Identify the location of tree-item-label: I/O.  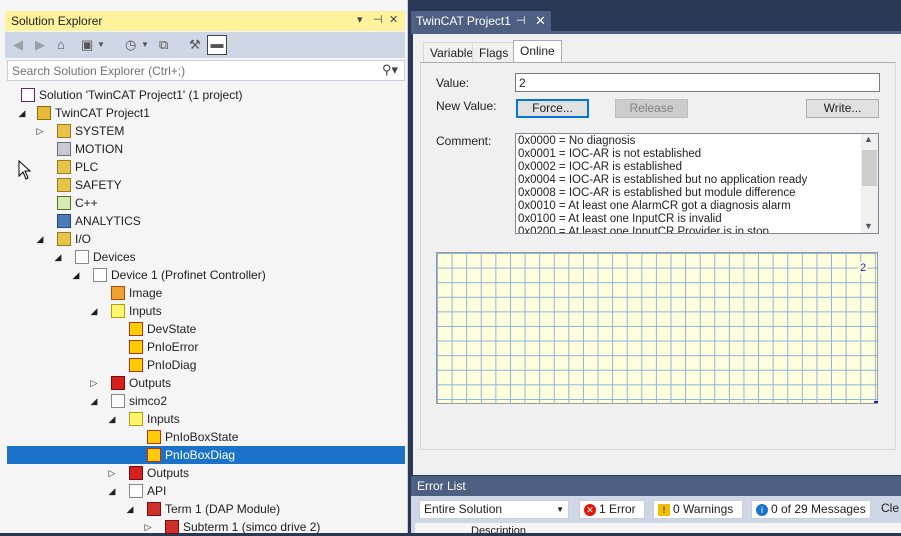
(83, 239).